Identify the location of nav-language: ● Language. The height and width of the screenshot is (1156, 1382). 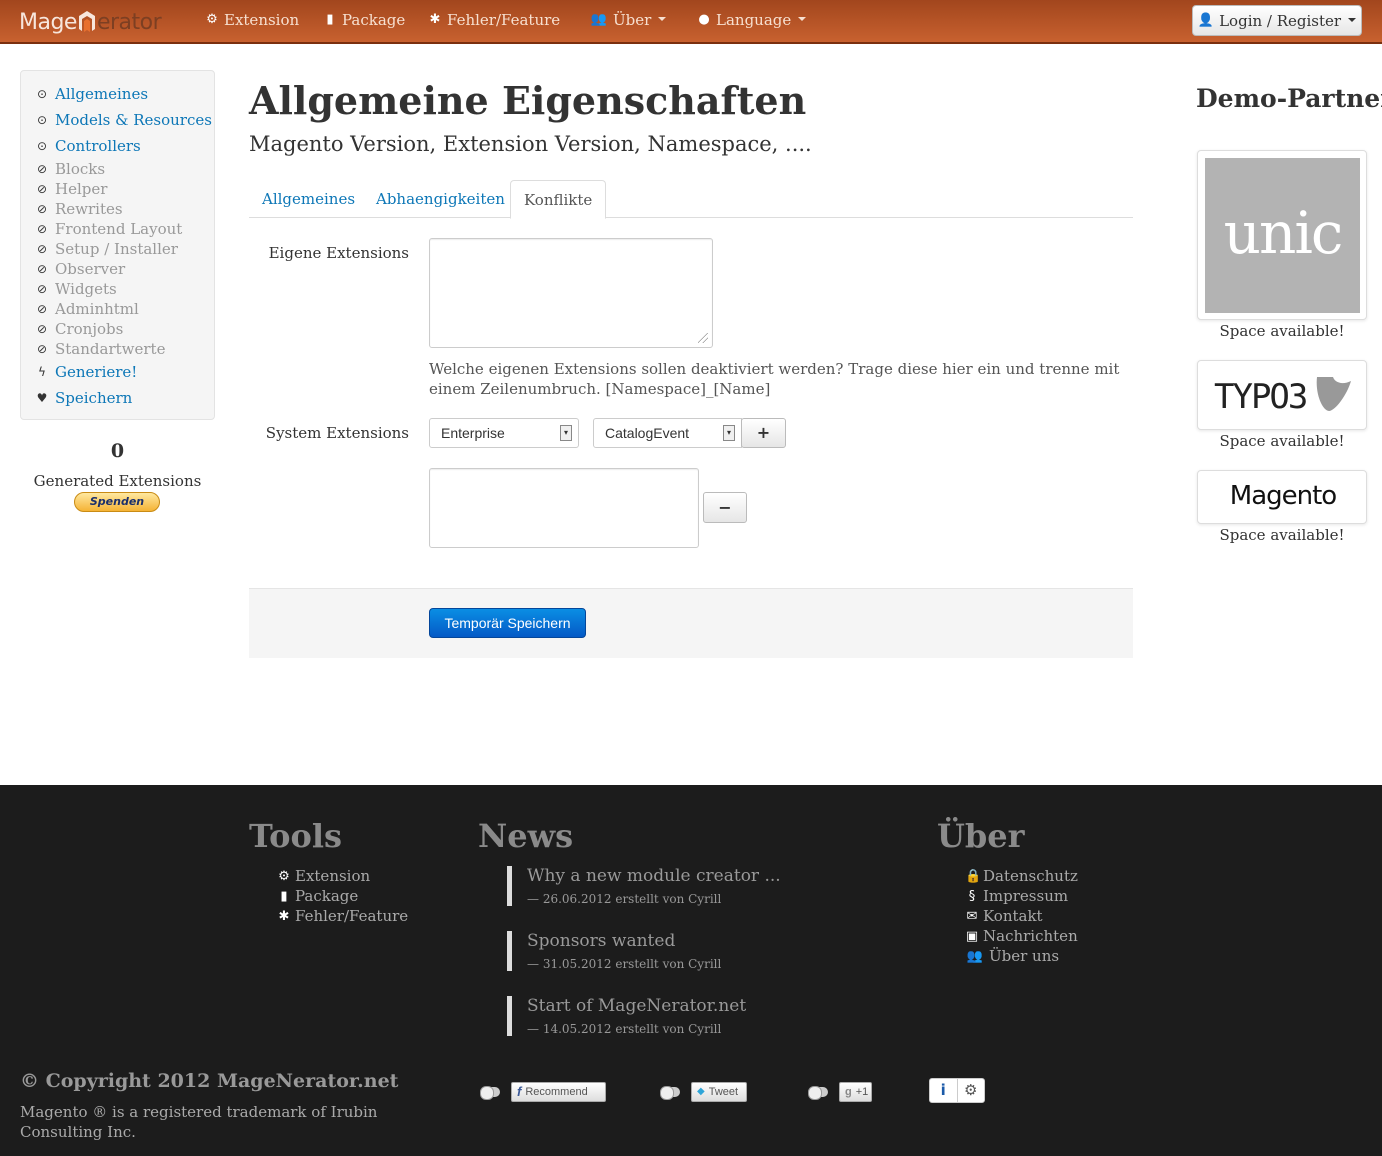
(752, 20).